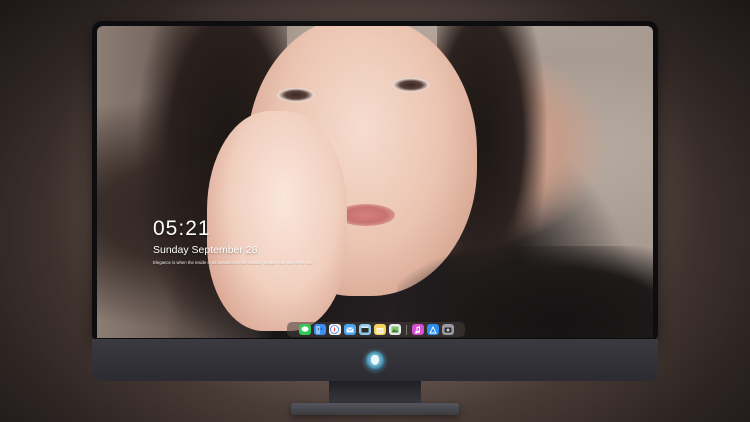 The height and width of the screenshot is (422, 750). Describe the element at coordinates (319, 329) in the screenshot. I see `finder-icon` at that location.